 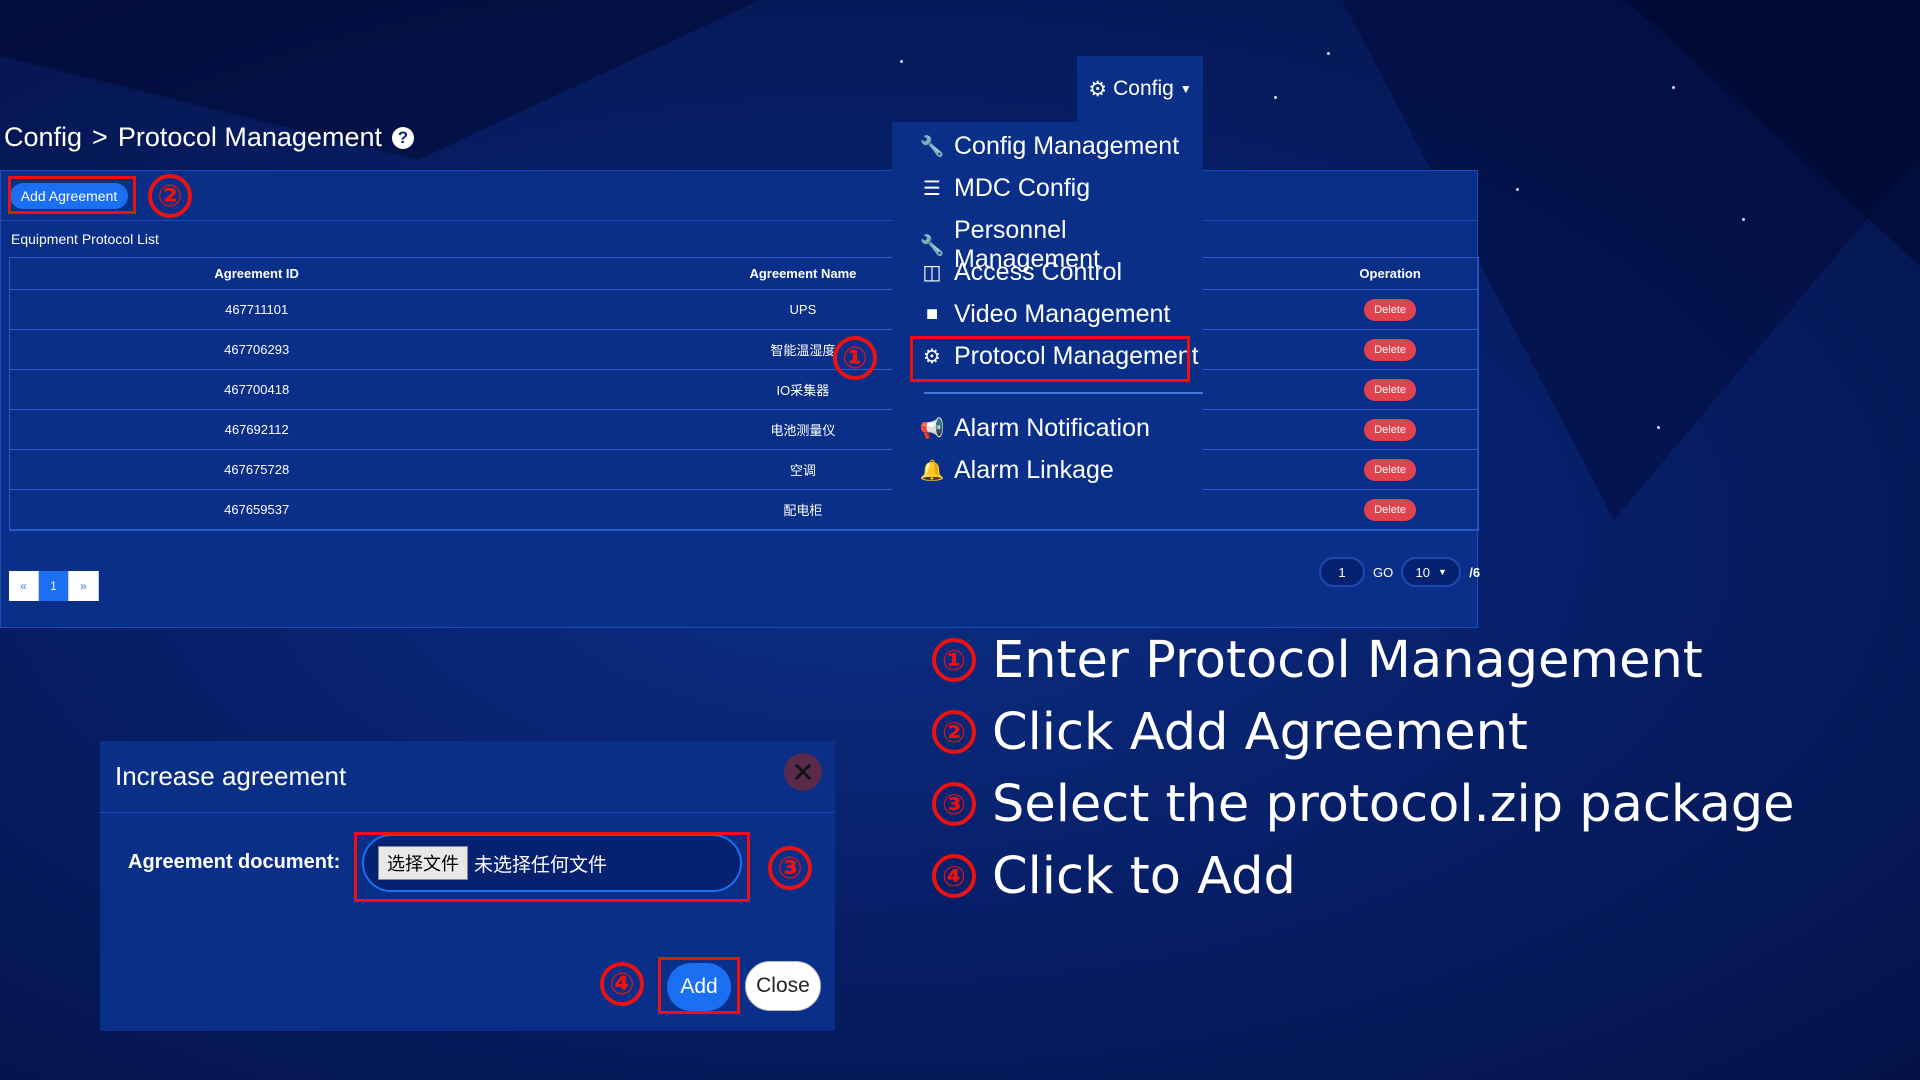 I want to click on prev-page-button: «, so click(x=24, y=586).